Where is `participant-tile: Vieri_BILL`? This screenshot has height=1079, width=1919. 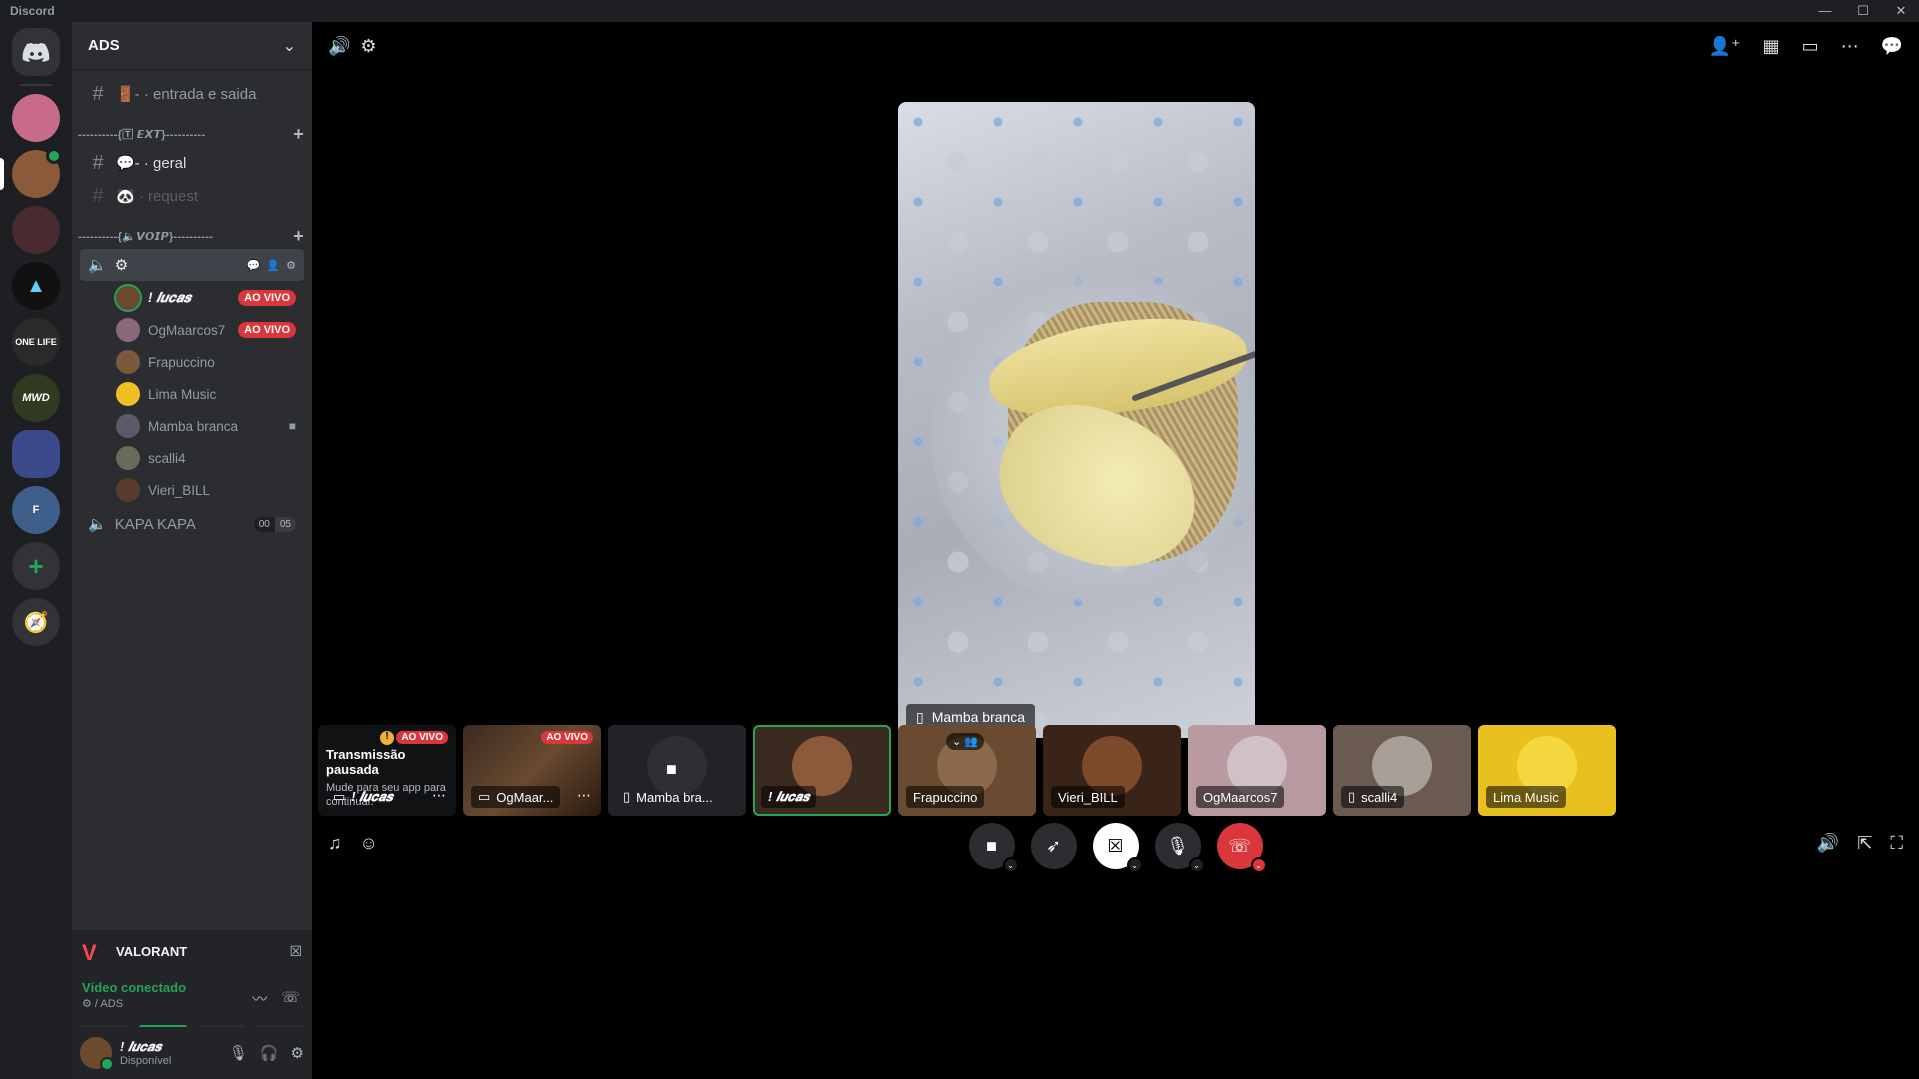
participant-tile: Vieri_BILL is located at coordinates (1112, 770).